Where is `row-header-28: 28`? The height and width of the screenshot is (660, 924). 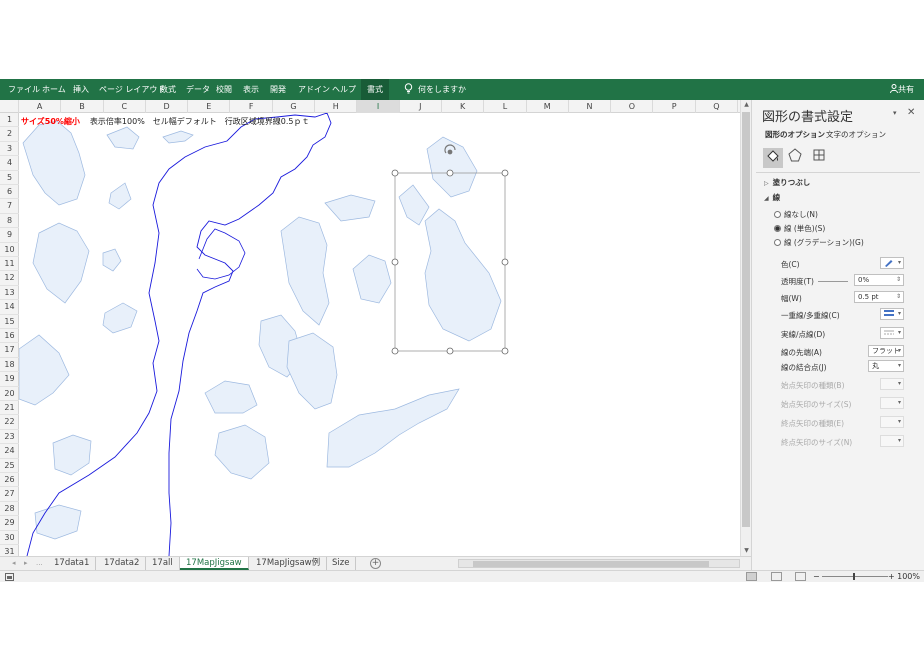 row-header-28: 28 is located at coordinates (9, 509).